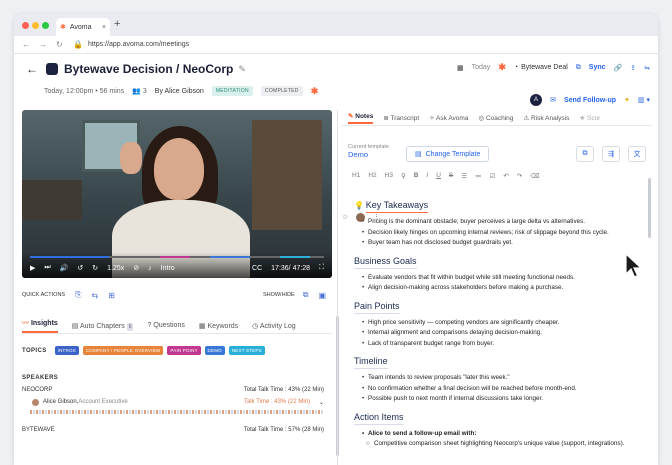 The image size is (672, 465). Describe the element at coordinates (448, 154) in the screenshot. I see `change-template-button: ▤ Change Template` at that location.